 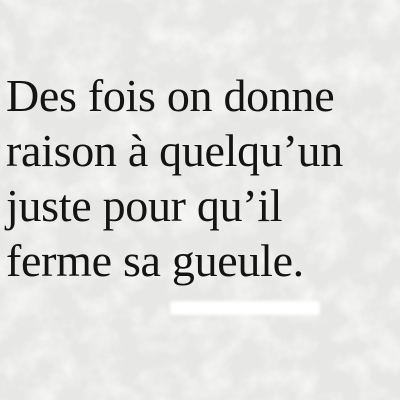 What do you see at coordinates (170, 95) in the screenshot?
I see `quote-line-1: Des fois on donne` at bounding box center [170, 95].